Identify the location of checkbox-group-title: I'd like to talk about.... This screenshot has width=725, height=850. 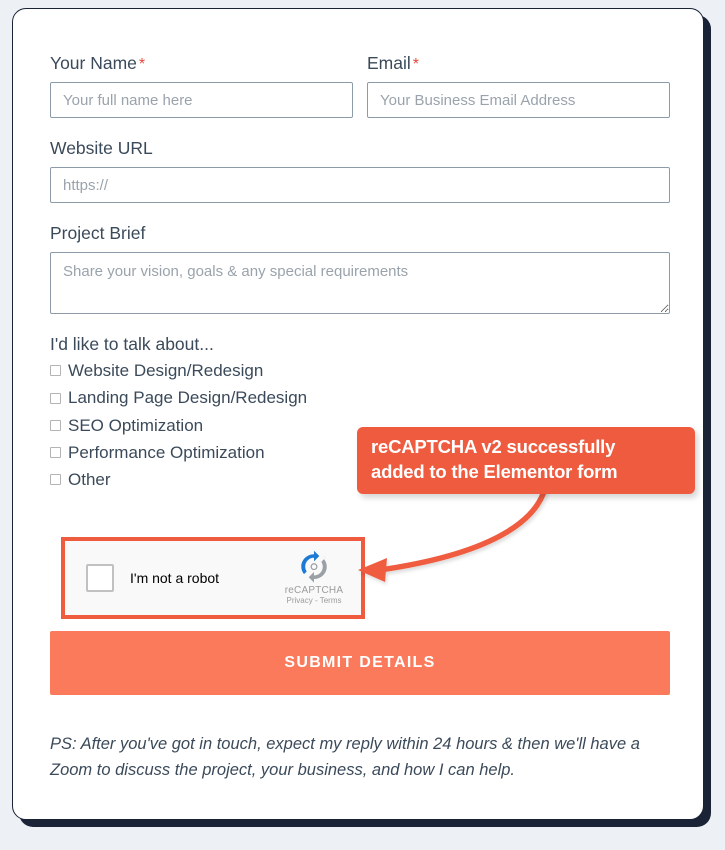
(132, 344).